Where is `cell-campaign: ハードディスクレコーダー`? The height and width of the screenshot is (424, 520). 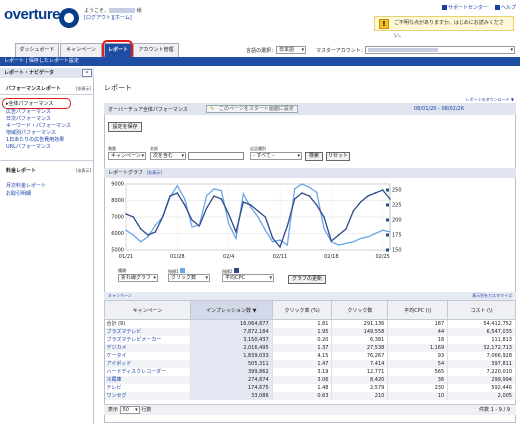
cell-campaign: ハードディスクレコーダー is located at coordinates (147, 371).